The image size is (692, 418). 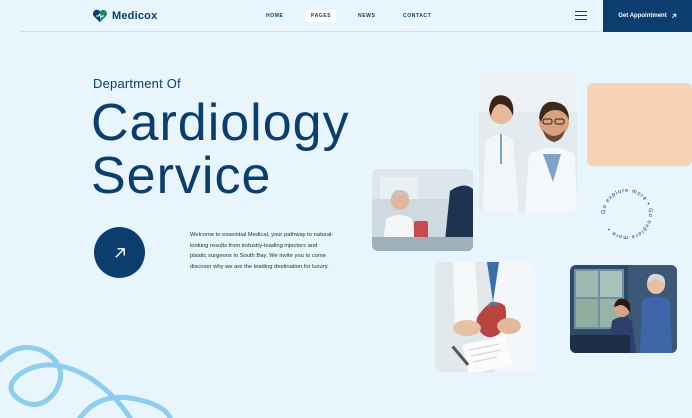 I want to click on get-appointment-label: Get Appointment, so click(x=642, y=16).